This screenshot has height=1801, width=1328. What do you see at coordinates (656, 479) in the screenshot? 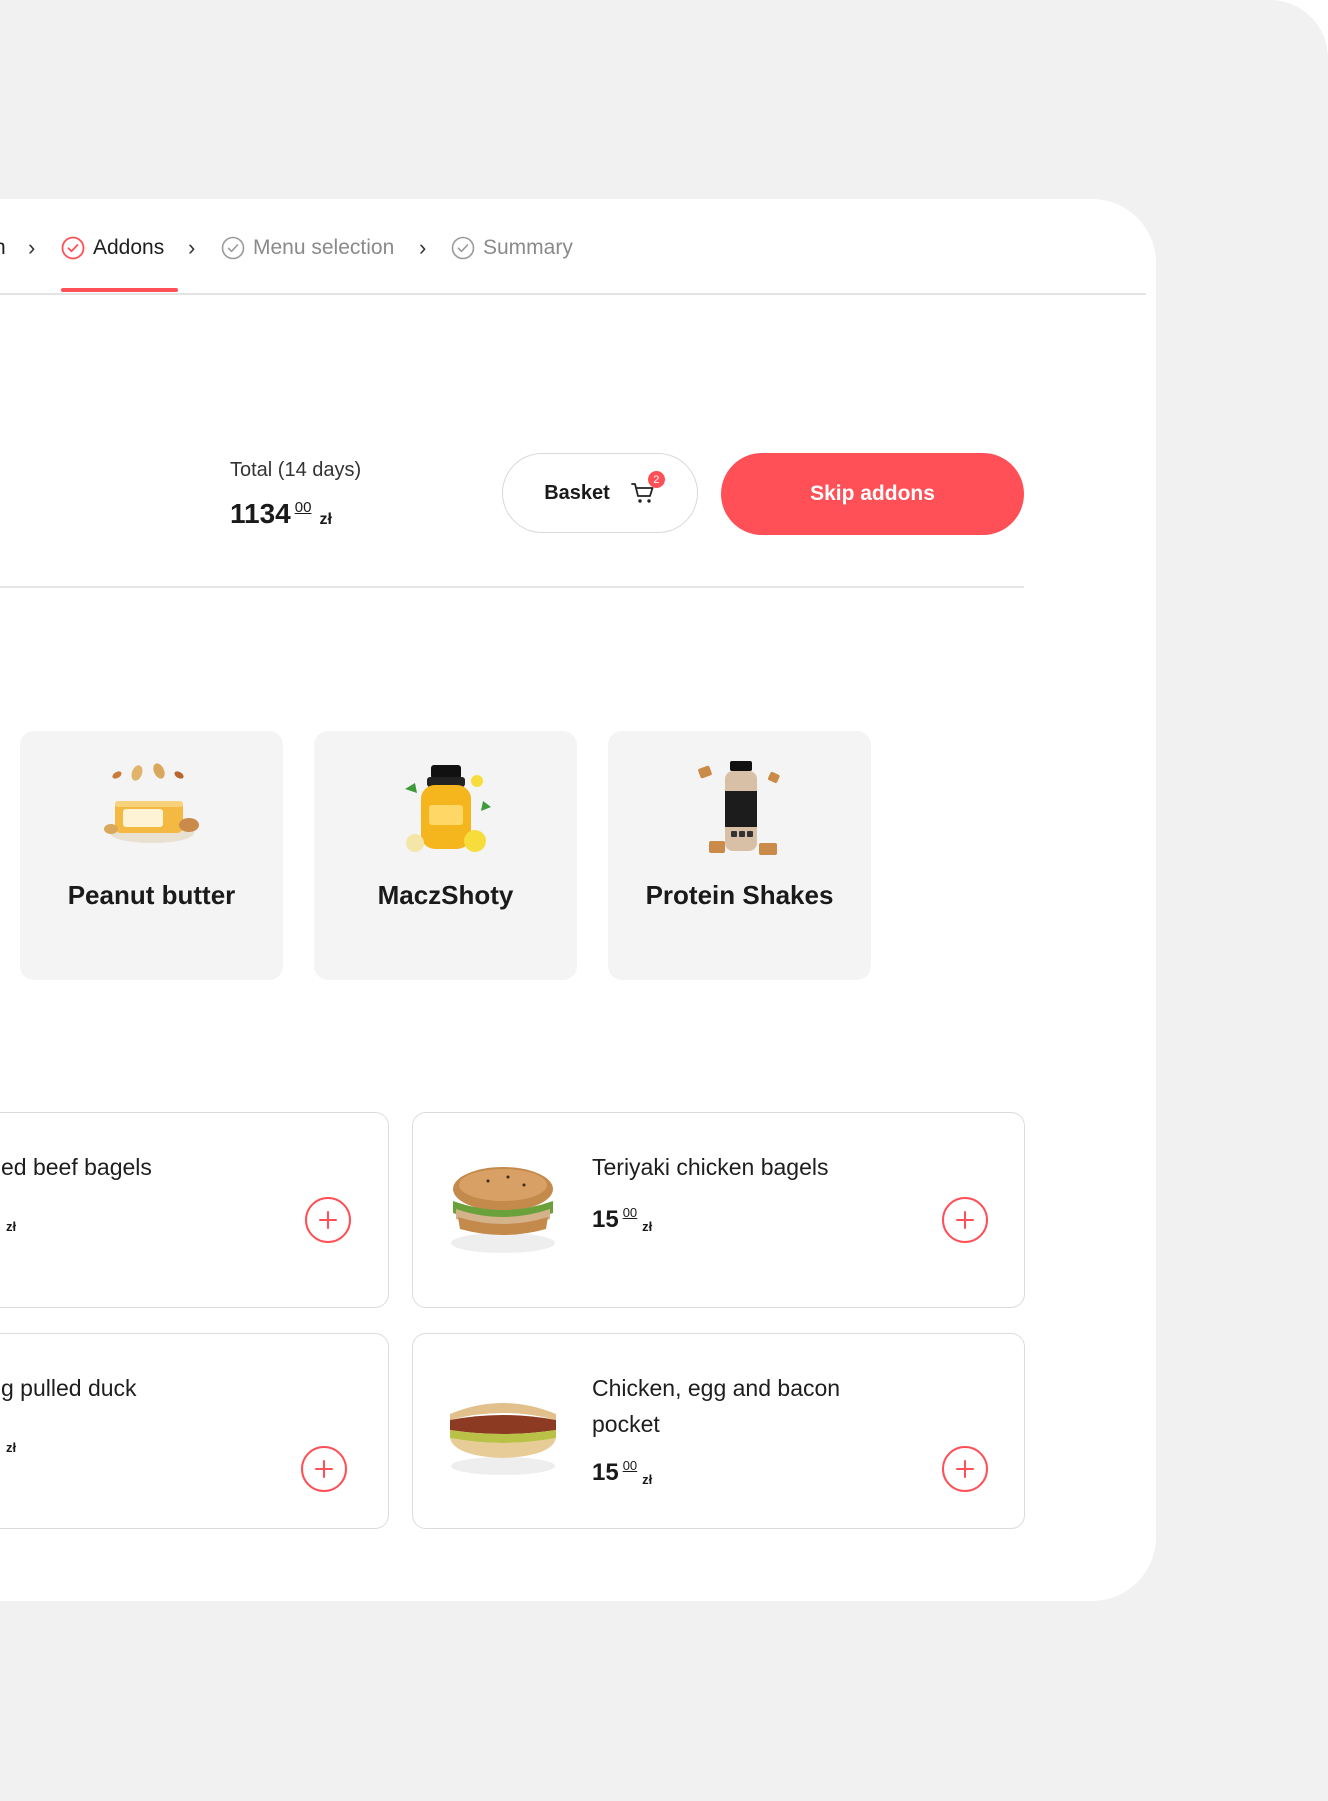
I see `cart-count-badge: 2` at bounding box center [656, 479].